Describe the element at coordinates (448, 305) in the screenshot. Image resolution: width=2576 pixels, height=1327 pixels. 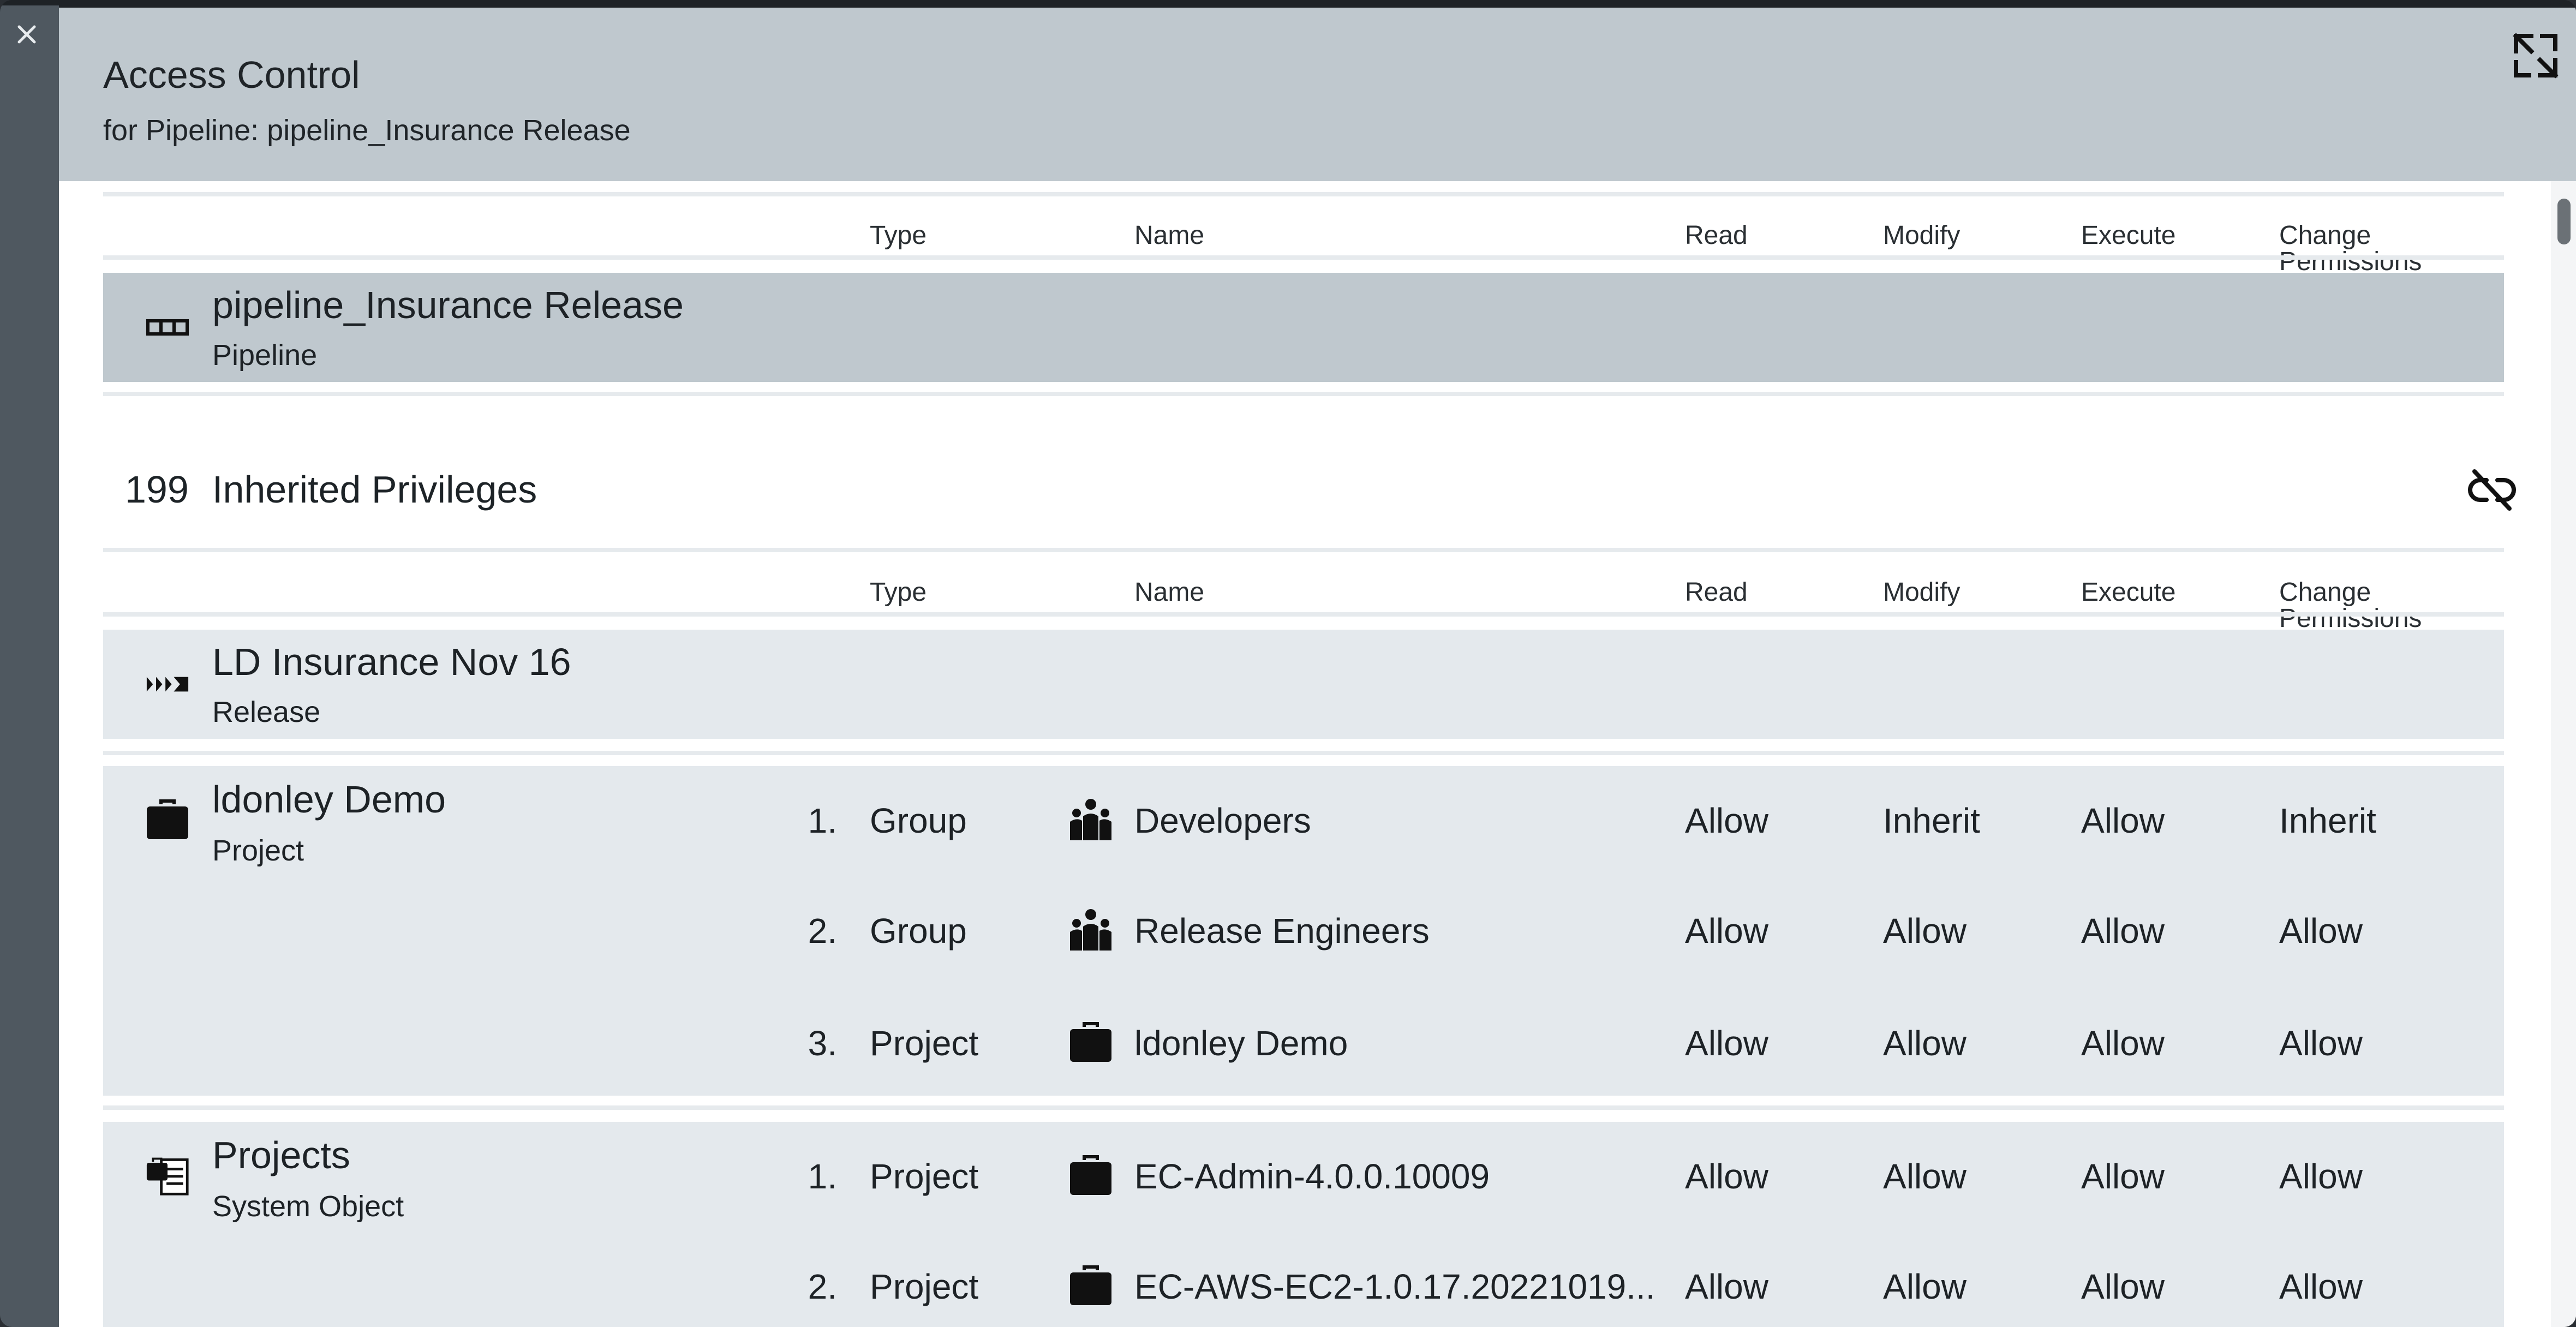
I see `object-name: pipeline_Insurance Release` at that location.